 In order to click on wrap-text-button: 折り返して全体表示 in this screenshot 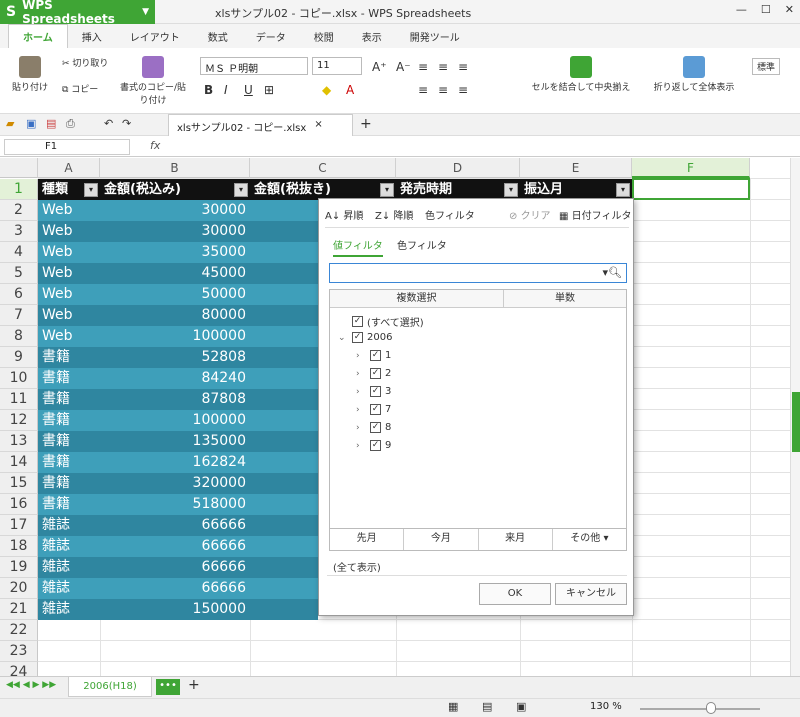, I will do `click(694, 74)`.